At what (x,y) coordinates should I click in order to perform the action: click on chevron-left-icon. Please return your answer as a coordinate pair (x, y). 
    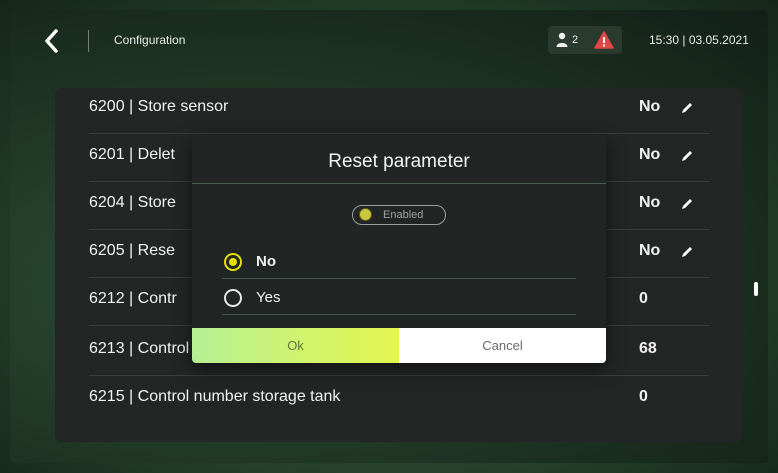
    Looking at the image, I should click on (51, 41).